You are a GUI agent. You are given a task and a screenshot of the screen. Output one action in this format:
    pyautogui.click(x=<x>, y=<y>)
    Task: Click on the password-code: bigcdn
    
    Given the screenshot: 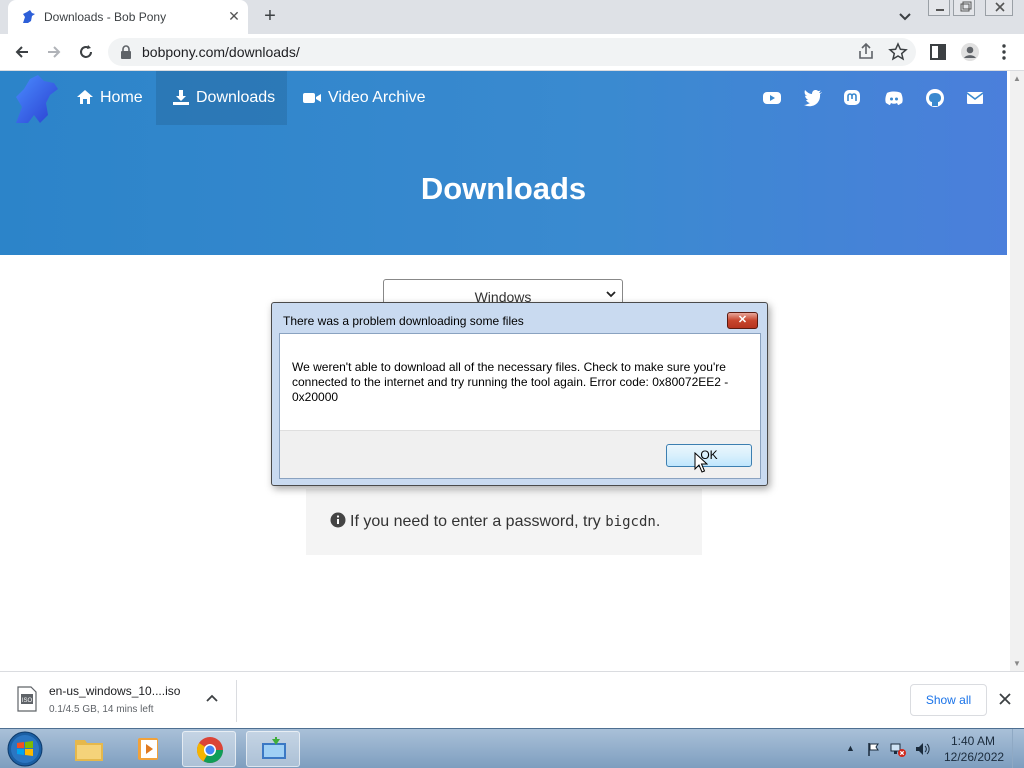 What is the action you would take?
    pyautogui.click(x=630, y=522)
    